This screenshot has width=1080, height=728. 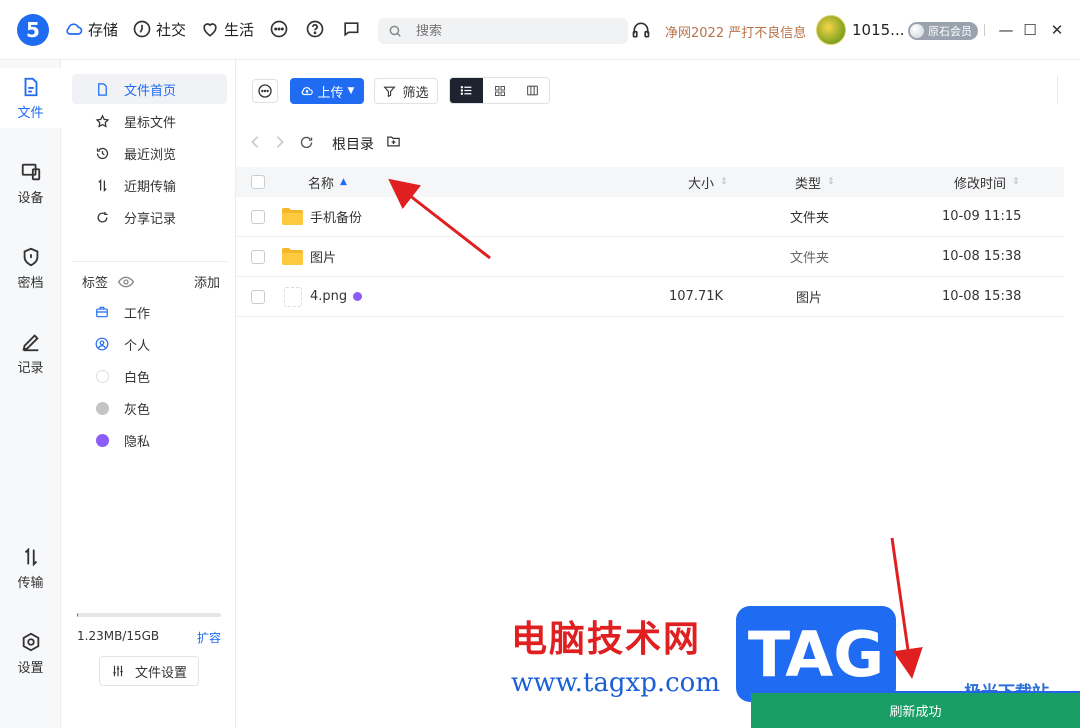 I want to click on help-button, so click(x=315, y=29).